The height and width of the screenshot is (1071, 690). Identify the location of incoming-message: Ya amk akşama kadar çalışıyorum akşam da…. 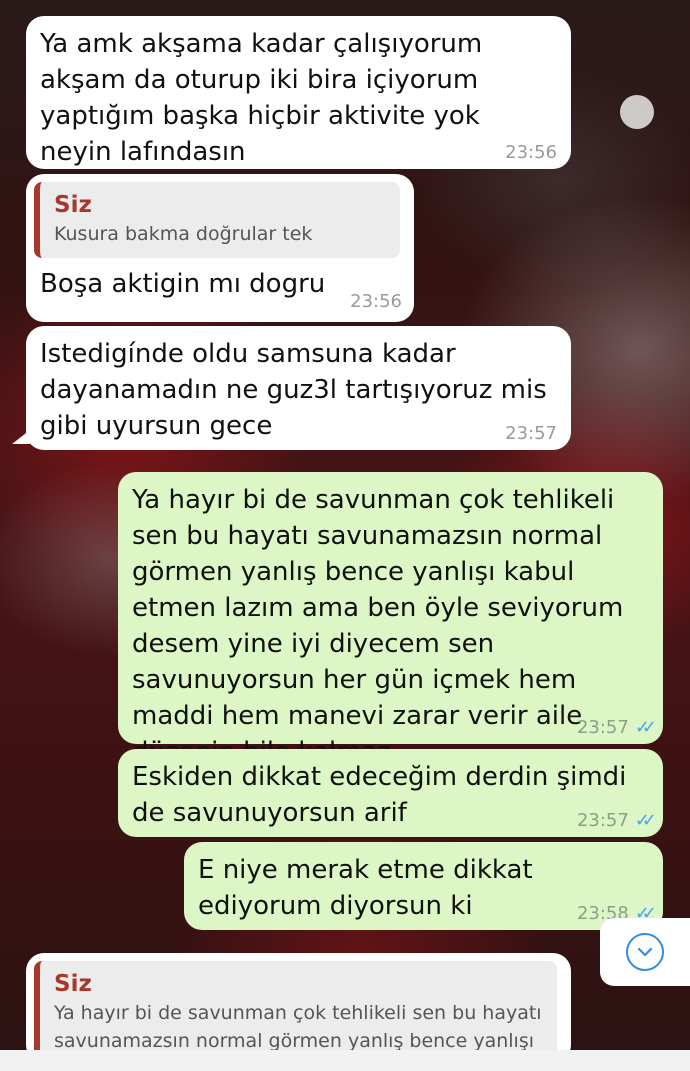
(298, 92).